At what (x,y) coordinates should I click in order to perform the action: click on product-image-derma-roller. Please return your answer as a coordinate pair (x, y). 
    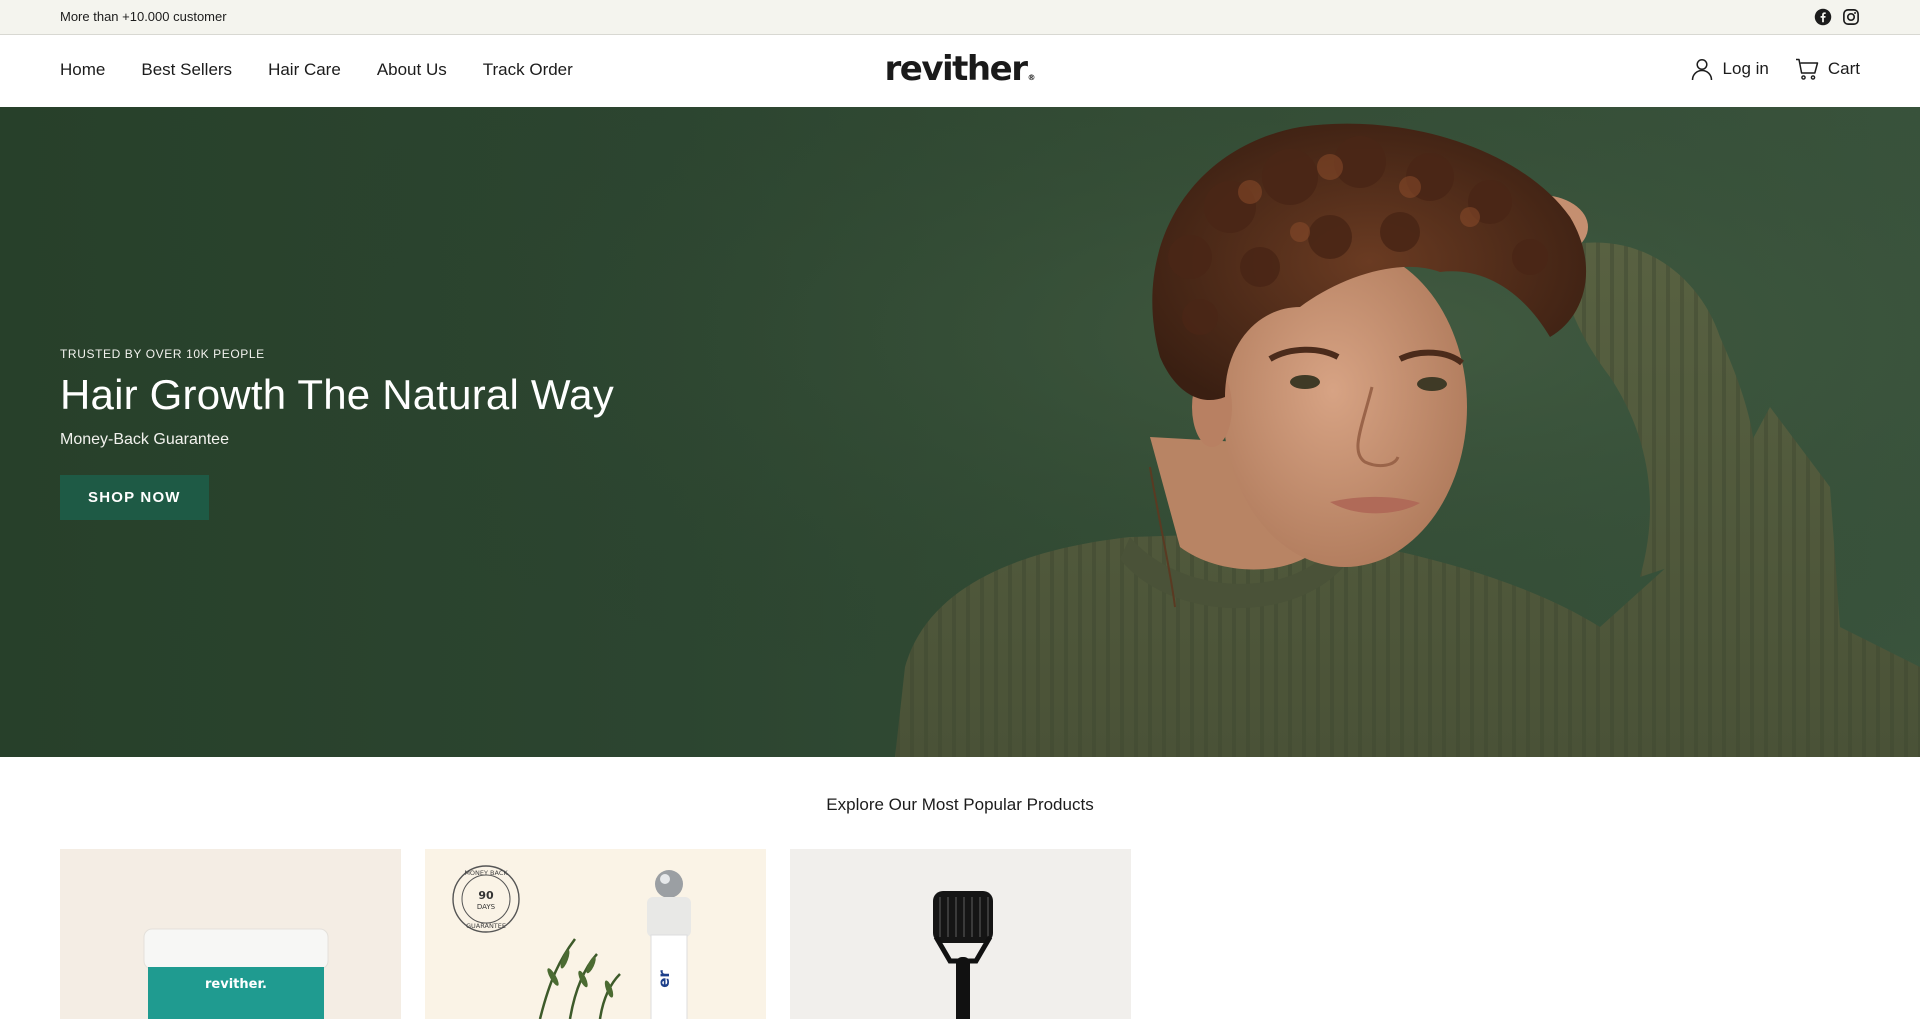
    Looking at the image, I should click on (960, 934).